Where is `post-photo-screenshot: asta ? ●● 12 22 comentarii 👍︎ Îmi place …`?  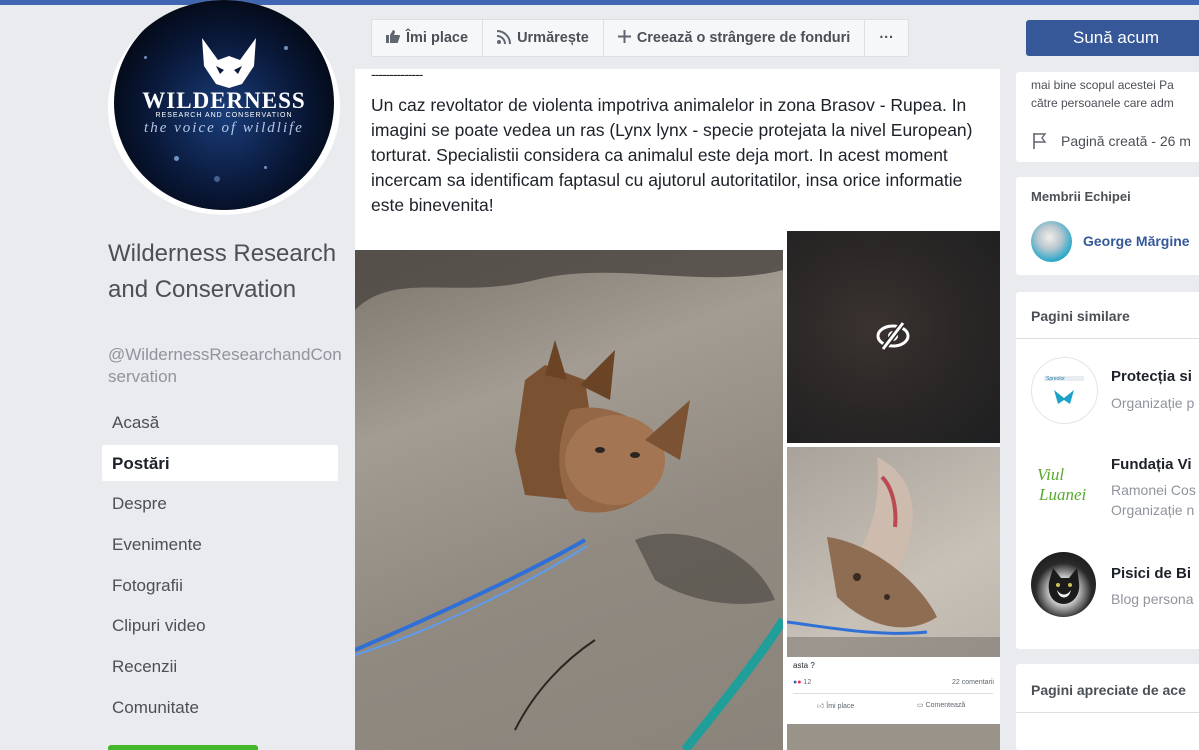 post-photo-screenshot: asta ? ●● 12 22 comentarii 👍︎ Îmi place … is located at coordinates (893, 598).